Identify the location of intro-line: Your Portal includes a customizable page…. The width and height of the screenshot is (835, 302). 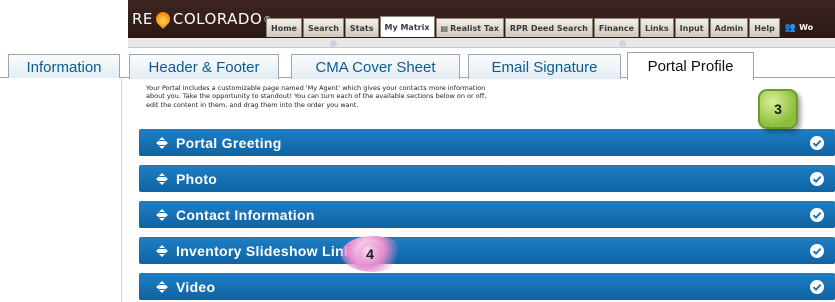
(316, 88).